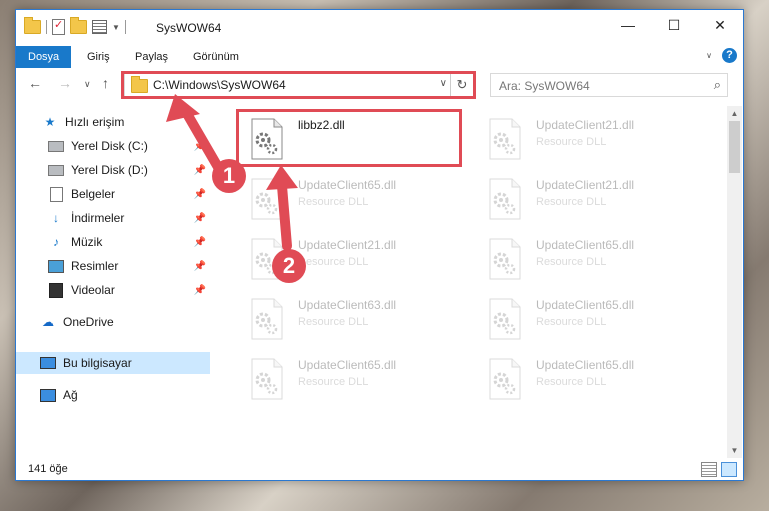  Describe the element at coordinates (56, 290) in the screenshot. I see `film-icon` at that location.